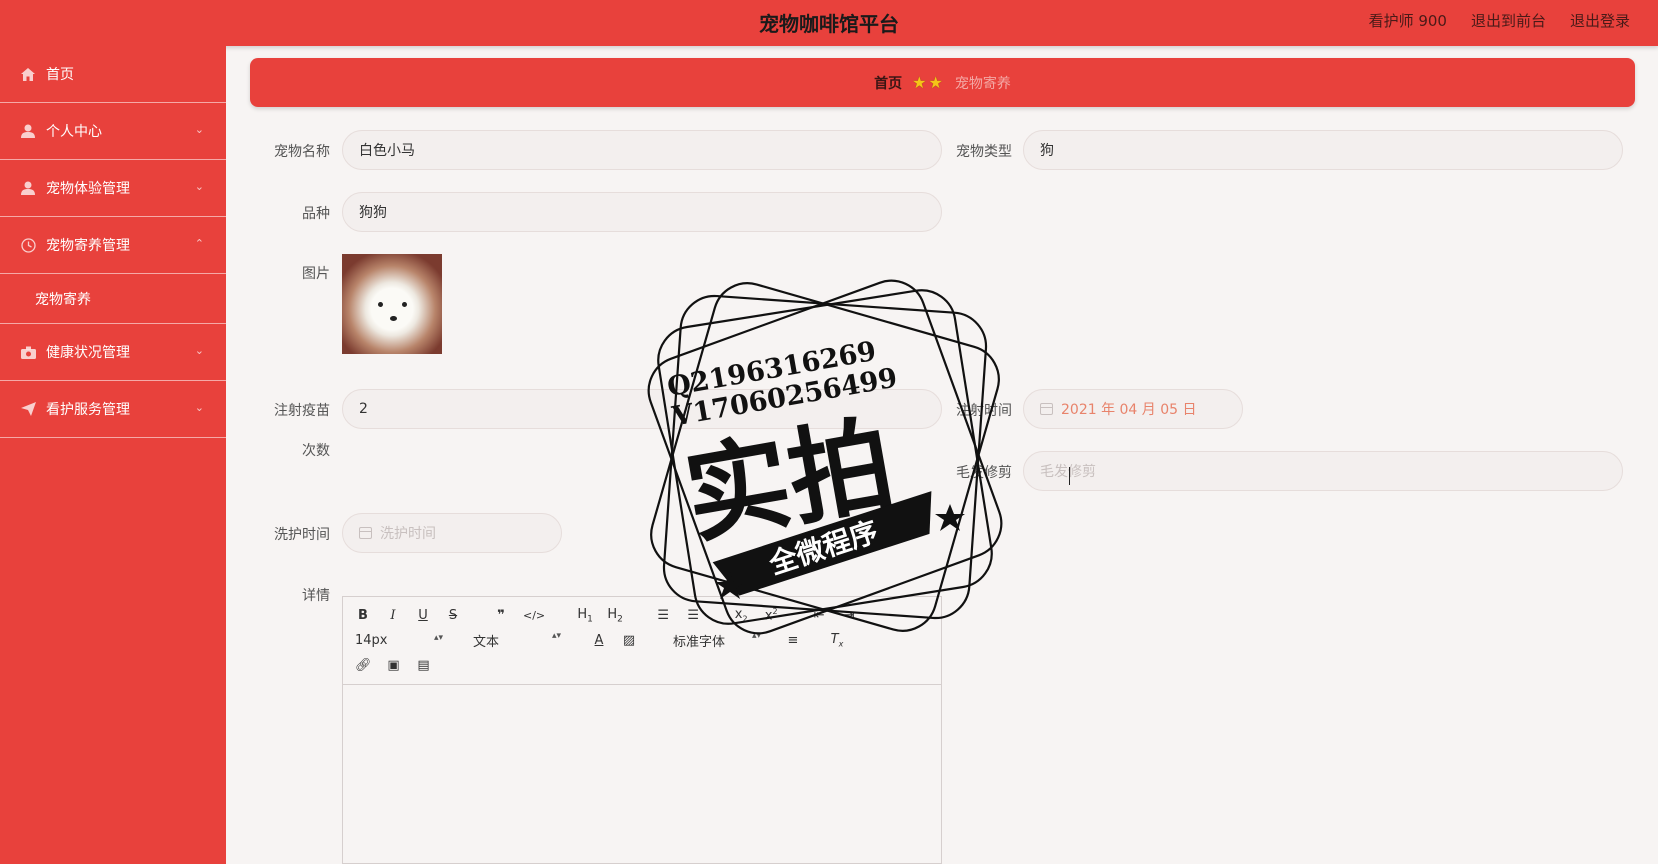 This screenshot has height=864, width=1658. Describe the element at coordinates (88, 410) in the screenshot. I see `sidebar-item-label: 看护服务管理` at that location.